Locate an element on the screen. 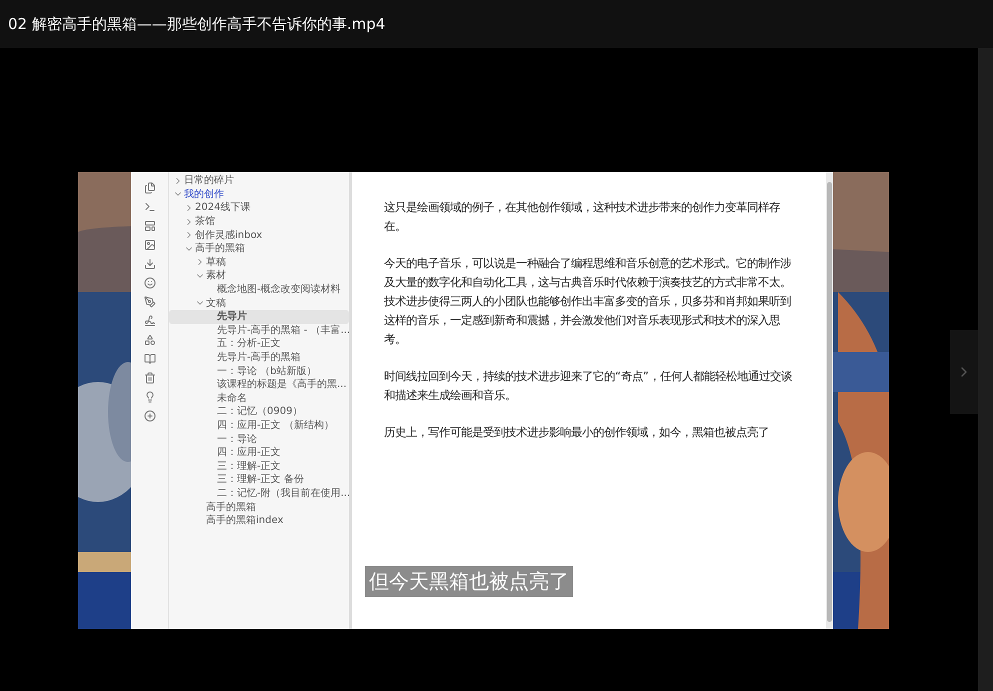 This screenshot has width=993, height=691. download-icon is located at coordinates (150, 264).